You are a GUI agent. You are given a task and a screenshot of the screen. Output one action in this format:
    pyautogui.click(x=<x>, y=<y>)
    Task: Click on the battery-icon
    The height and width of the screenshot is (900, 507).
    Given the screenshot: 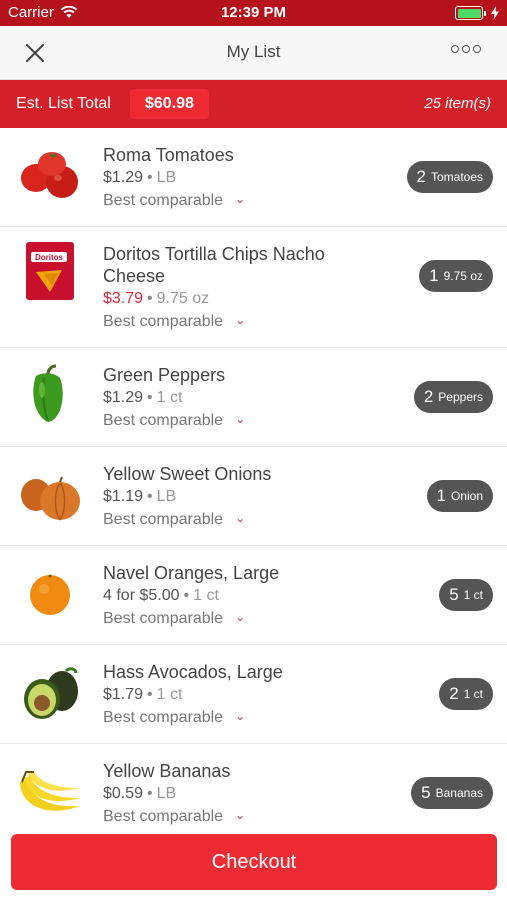 What is the action you would take?
    pyautogui.click(x=470, y=13)
    